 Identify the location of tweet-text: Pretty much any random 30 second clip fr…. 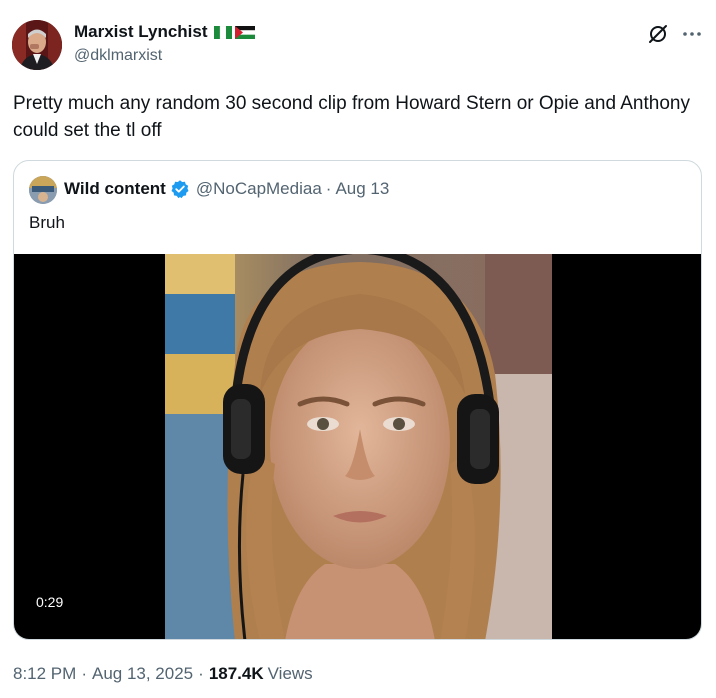
(351, 117).